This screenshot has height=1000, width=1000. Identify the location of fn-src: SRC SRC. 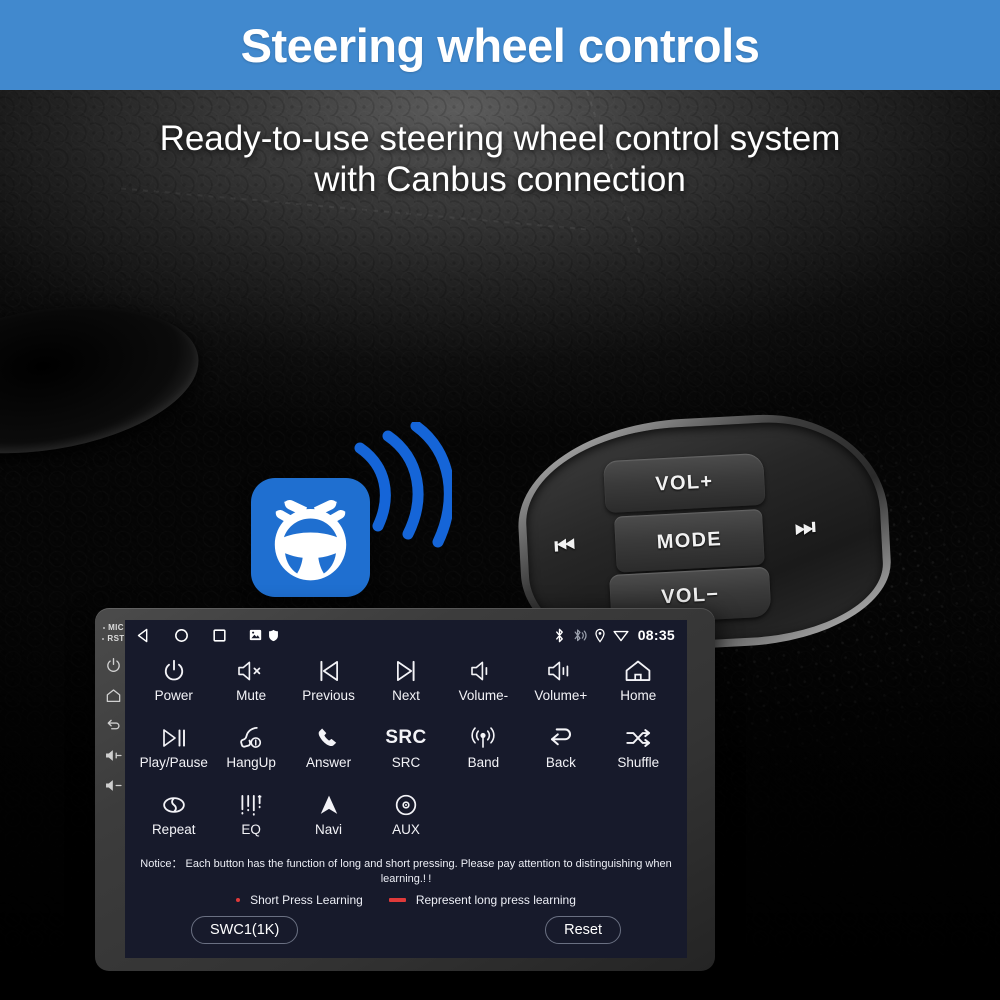
(405, 753).